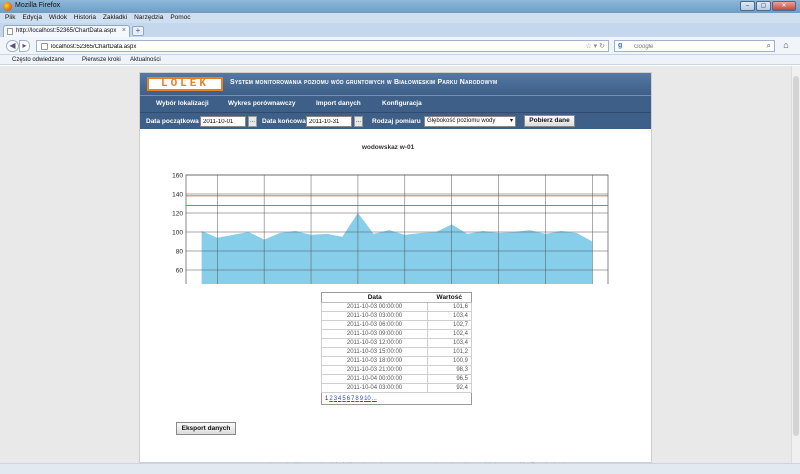 This screenshot has width=800, height=474. Describe the element at coordinates (374, 307) in the screenshot. I see `cell-date: 2011-10-03 00:00:00` at that location.